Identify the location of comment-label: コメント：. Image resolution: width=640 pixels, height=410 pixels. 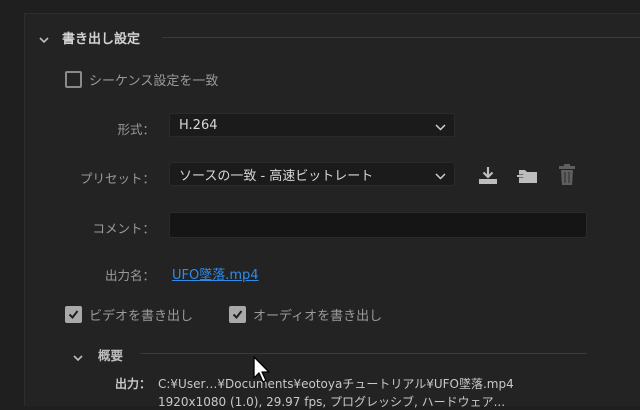
(123, 228).